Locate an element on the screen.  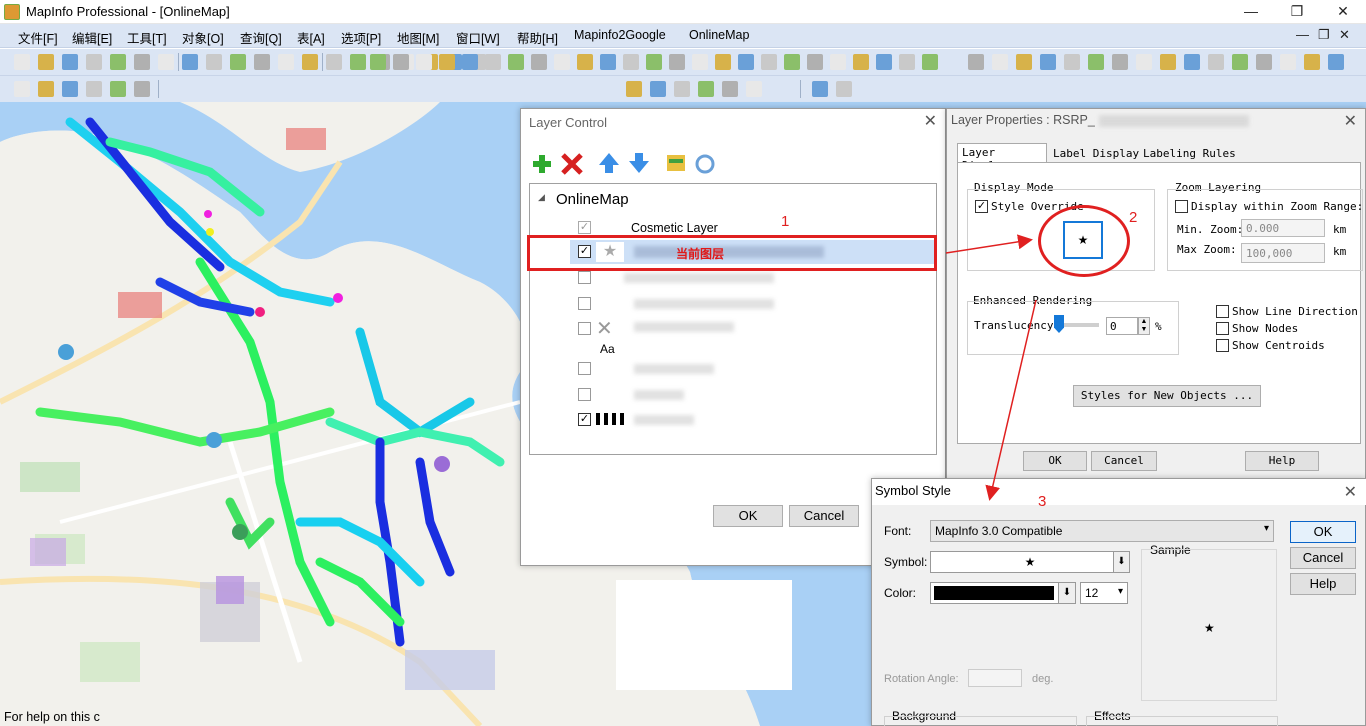
annotation-arrows is located at coordinates (991, 367).